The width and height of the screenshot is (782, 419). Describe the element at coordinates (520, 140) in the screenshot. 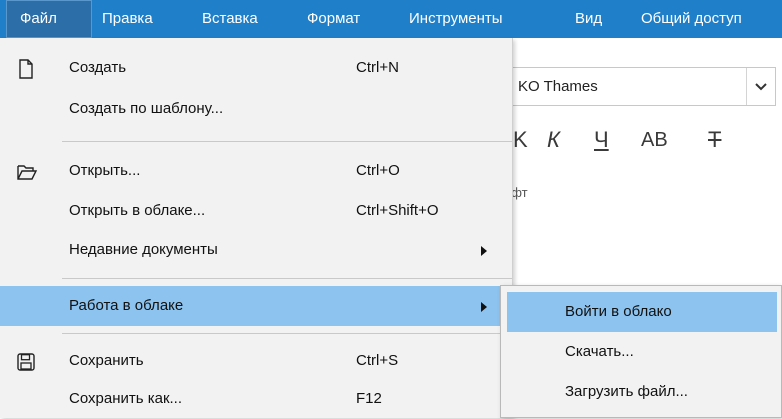

I see `bold-partial-button: K` at that location.